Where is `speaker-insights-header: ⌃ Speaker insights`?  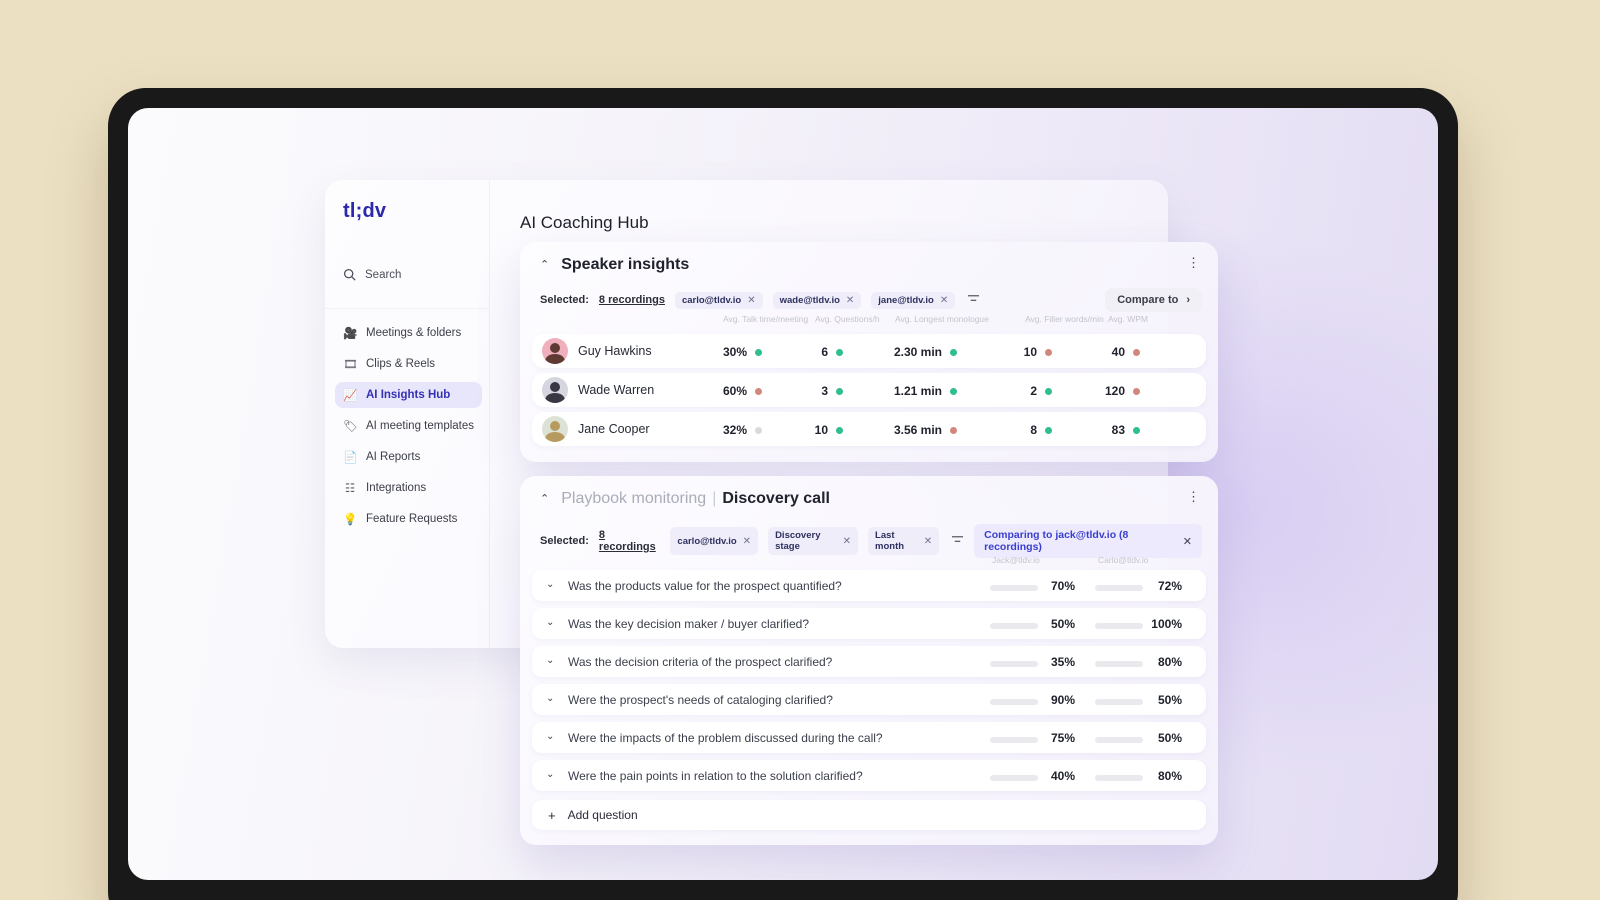 speaker-insights-header: ⌃ Speaker insights is located at coordinates (614, 265).